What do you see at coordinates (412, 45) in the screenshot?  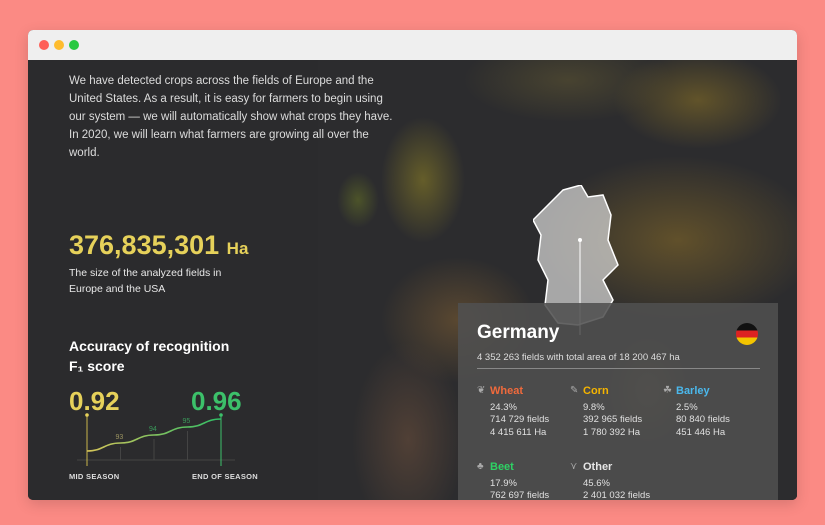 I see `title-bar` at bounding box center [412, 45].